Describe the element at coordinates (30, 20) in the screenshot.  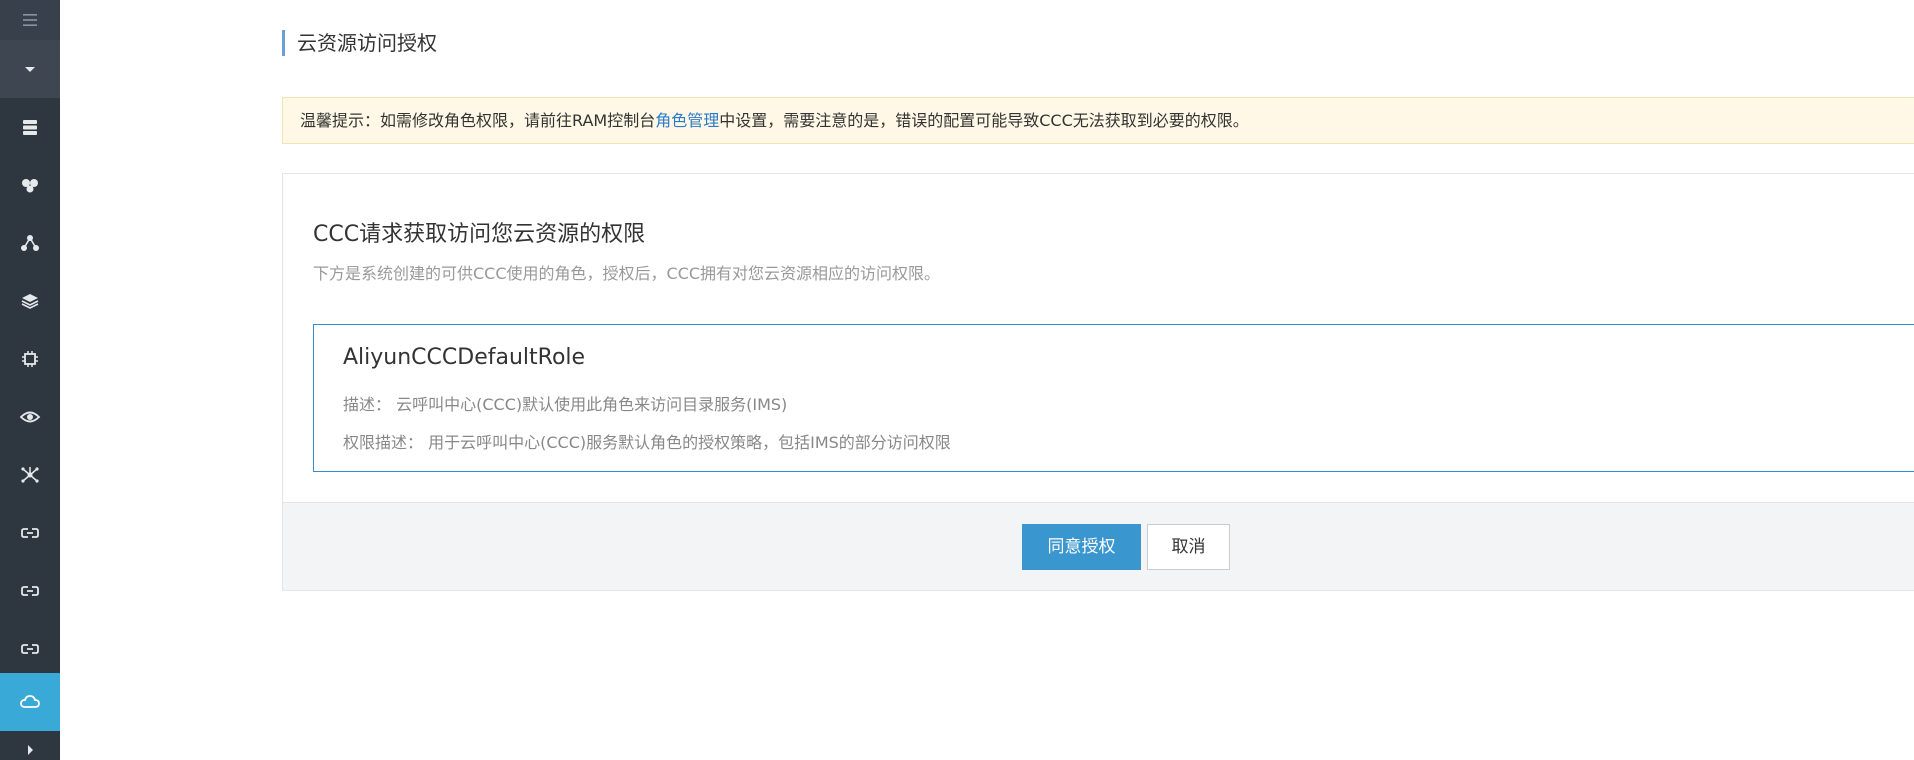
I see `menu-icon` at that location.